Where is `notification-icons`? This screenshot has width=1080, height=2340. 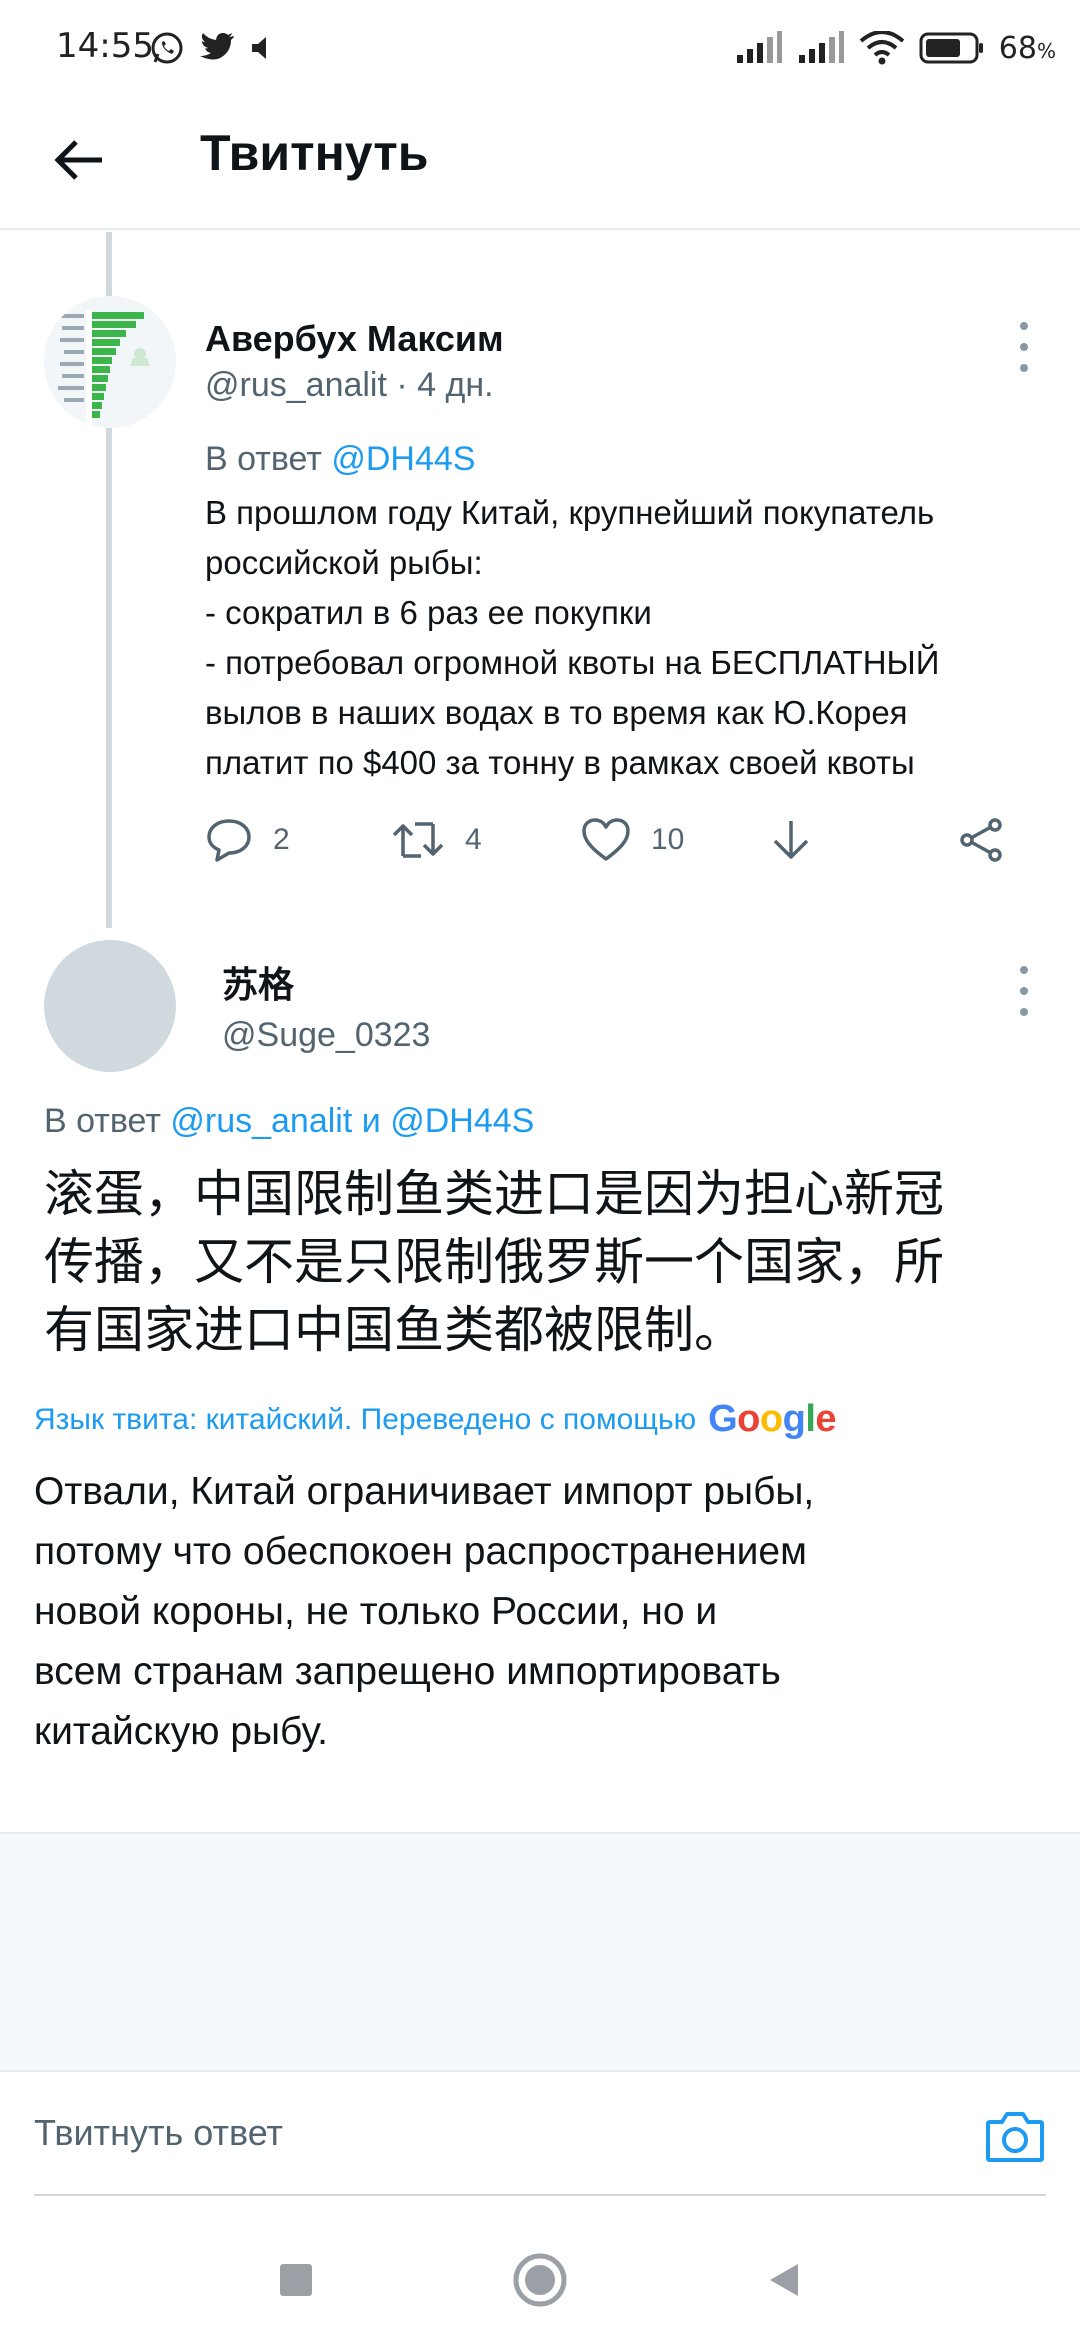 notification-icons is located at coordinates (212, 48).